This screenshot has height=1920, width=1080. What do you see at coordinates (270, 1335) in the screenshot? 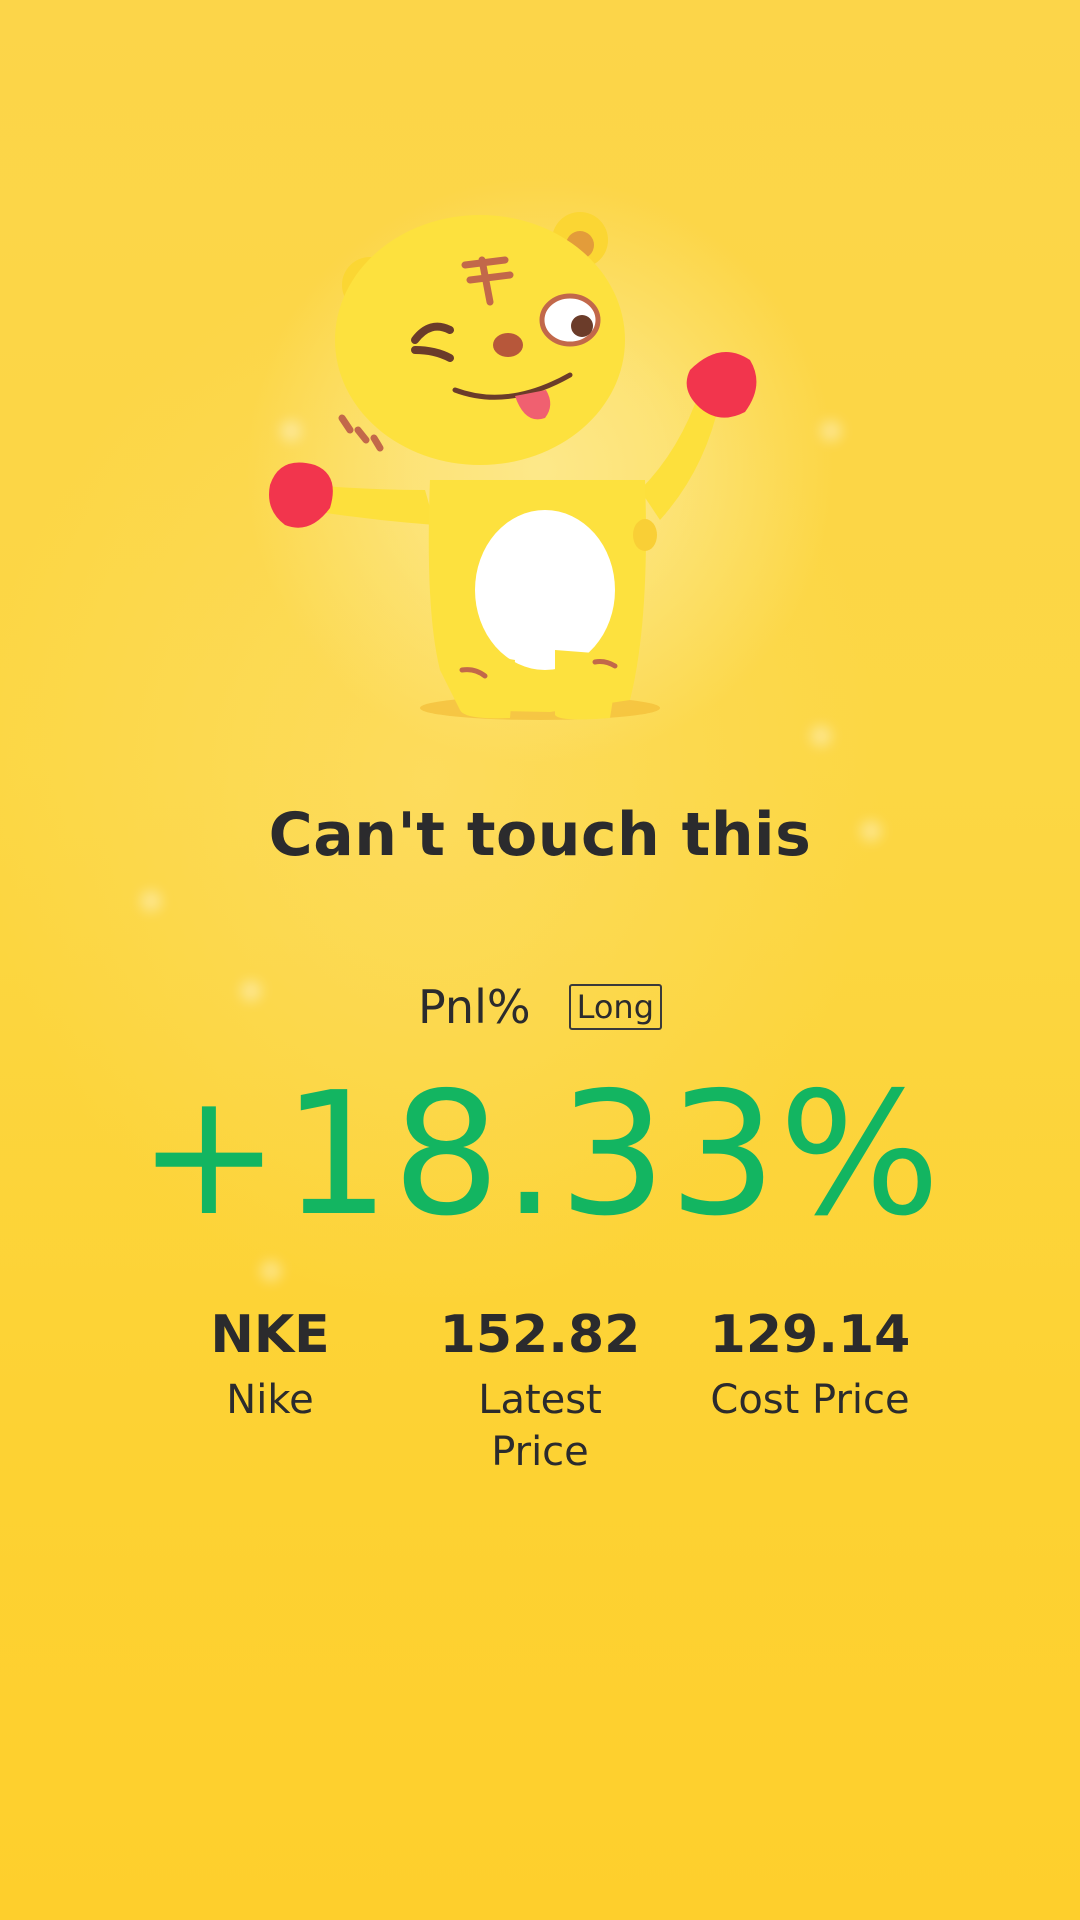
I see `stat-value: NKE` at bounding box center [270, 1335].